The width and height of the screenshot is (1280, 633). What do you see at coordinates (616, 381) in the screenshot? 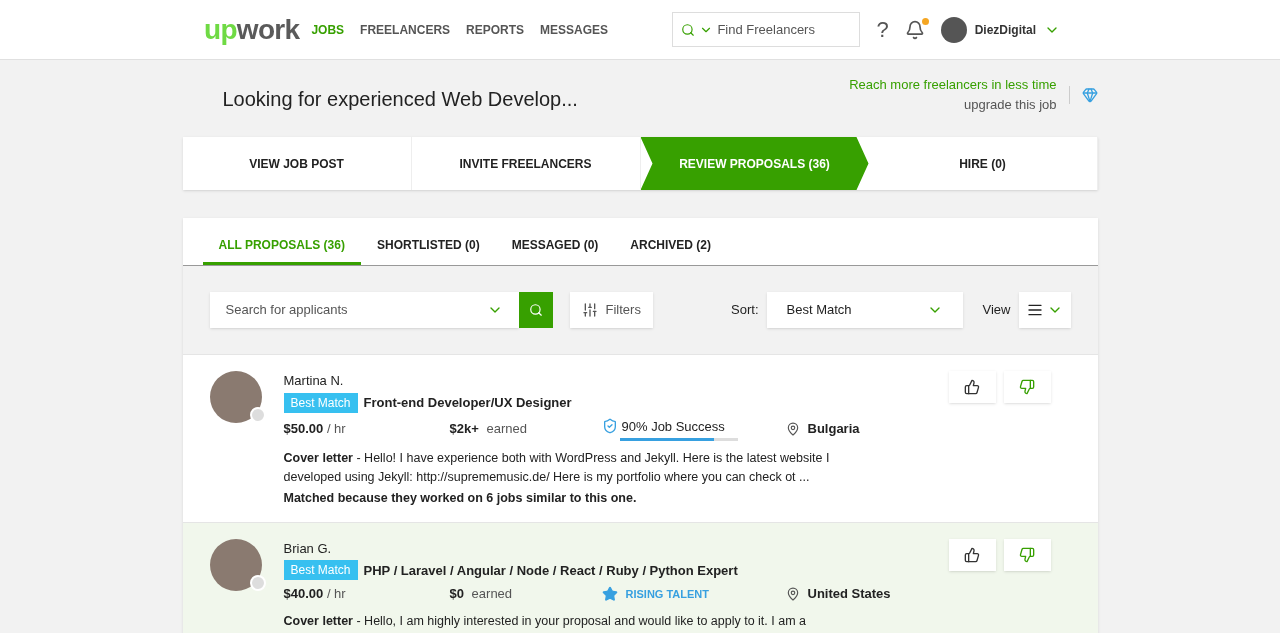
I see `freelancer-name: Martina N.` at bounding box center [616, 381].